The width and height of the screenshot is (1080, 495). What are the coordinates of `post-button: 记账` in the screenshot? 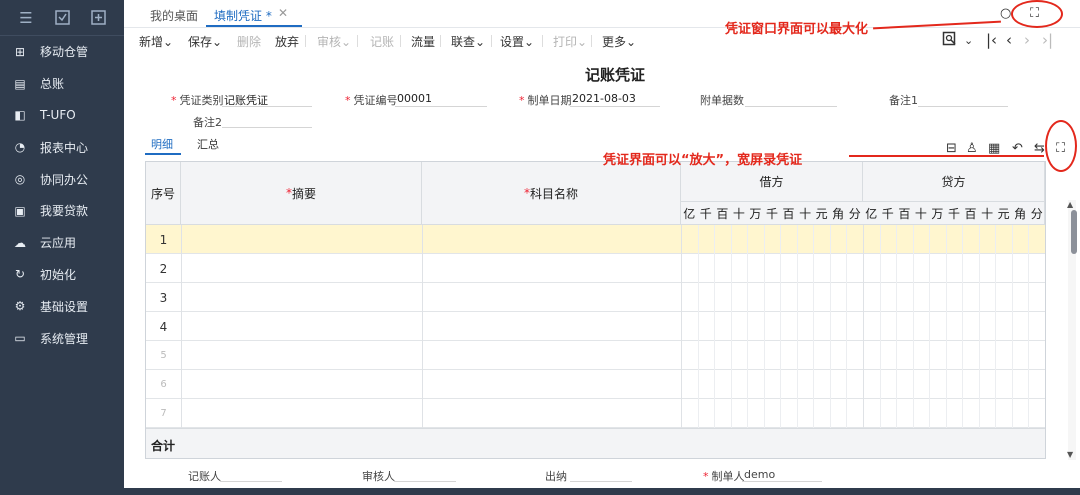 It's located at (382, 41).